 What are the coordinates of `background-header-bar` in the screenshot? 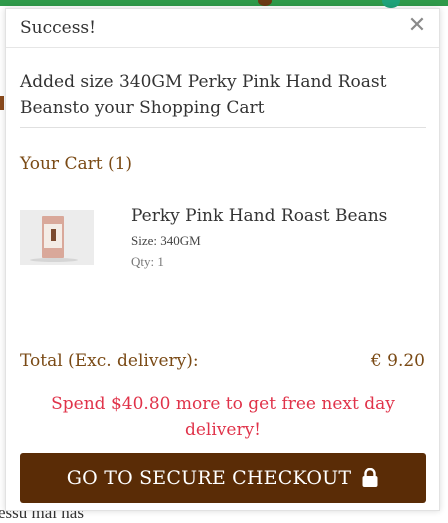 It's located at (224, 3).